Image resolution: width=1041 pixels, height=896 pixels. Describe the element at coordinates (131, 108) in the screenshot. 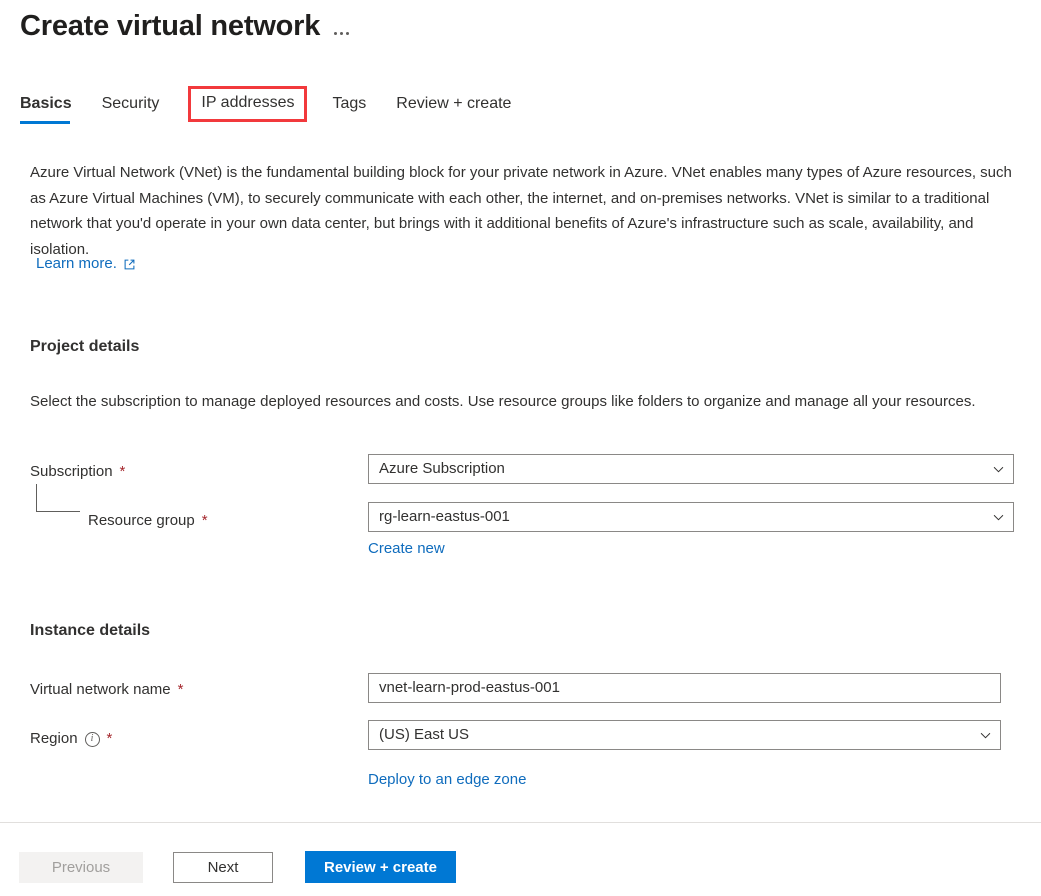

I see `tab-security: Security` at that location.